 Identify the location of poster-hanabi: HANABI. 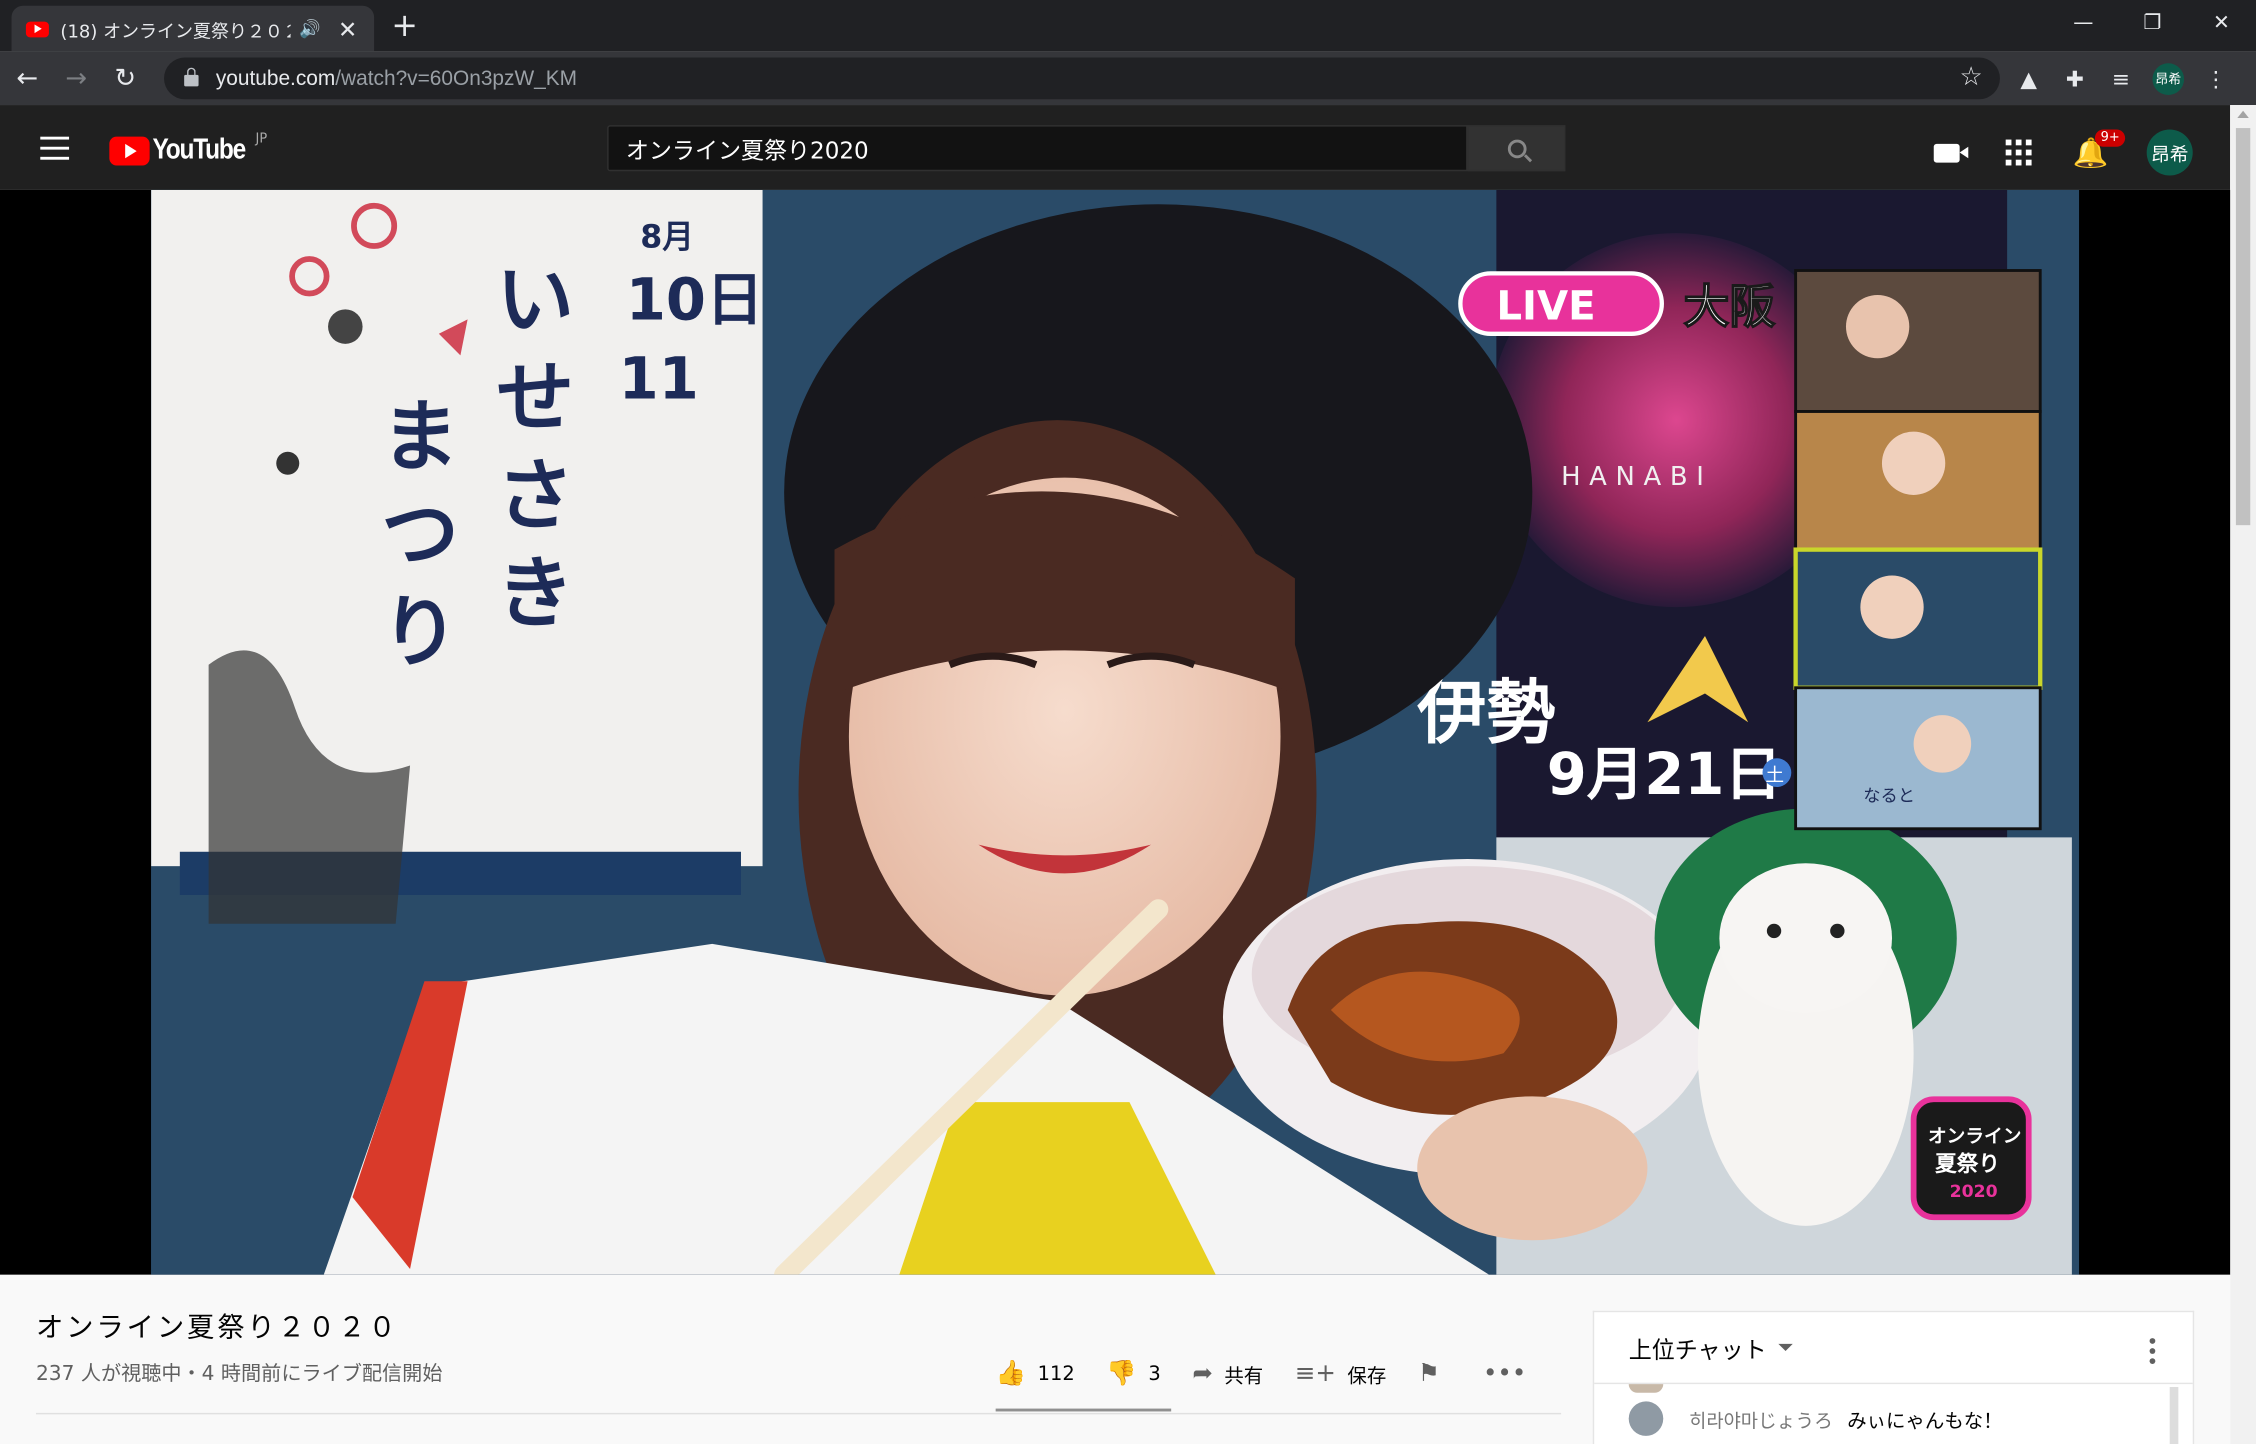
(1636, 477).